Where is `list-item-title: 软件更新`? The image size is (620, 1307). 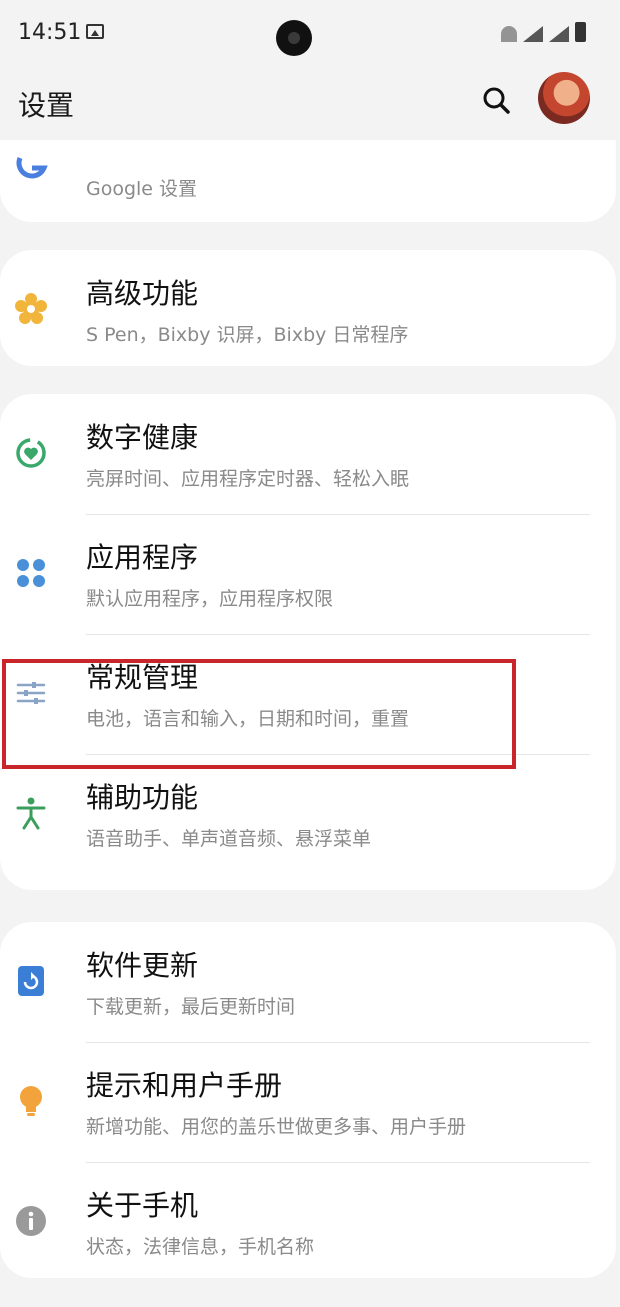 list-item-title: 软件更新 is located at coordinates (142, 965).